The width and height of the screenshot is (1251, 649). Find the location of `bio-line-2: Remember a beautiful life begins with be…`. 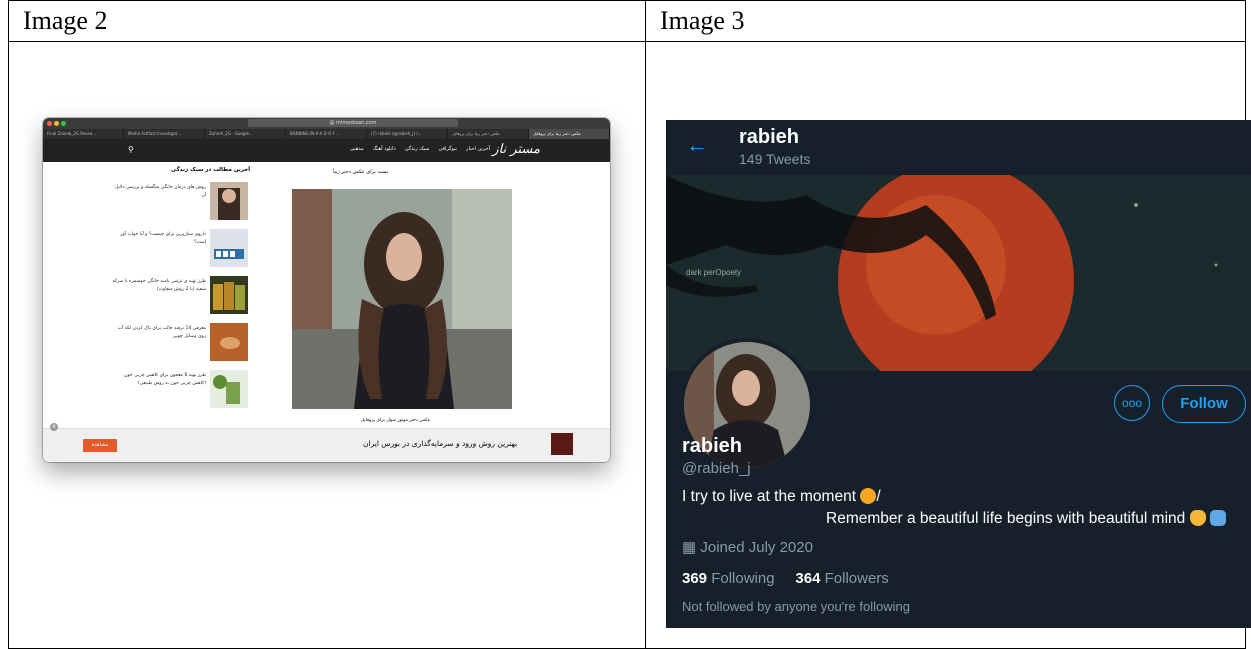

bio-line-2: Remember a beautiful life begins with be… is located at coordinates (1026, 519).